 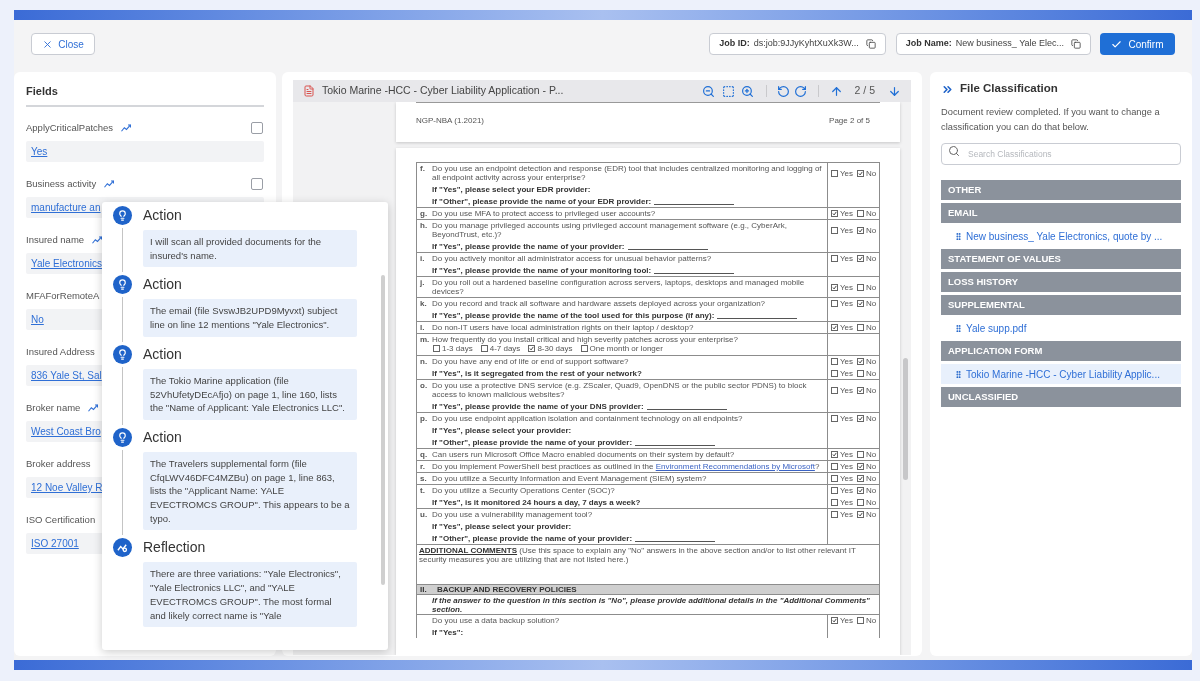 What do you see at coordinates (638, 555) in the screenshot?
I see `comments-text: ADDITIONAL COMMENTS (Use this space to explain any "No" answers in the above section and/or to list other relevant IT security measures you are utilizing that are not listed here.)` at bounding box center [638, 555].